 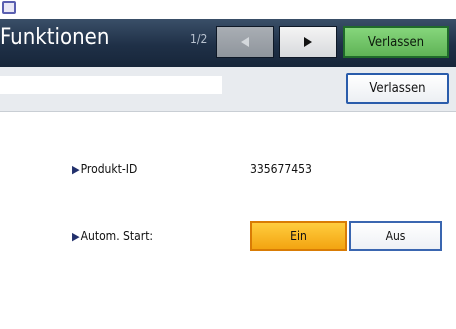 What do you see at coordinates (397, 88) in the screenshot?
I see `exit-button: Verlassen` at bounding box center [397, 88].